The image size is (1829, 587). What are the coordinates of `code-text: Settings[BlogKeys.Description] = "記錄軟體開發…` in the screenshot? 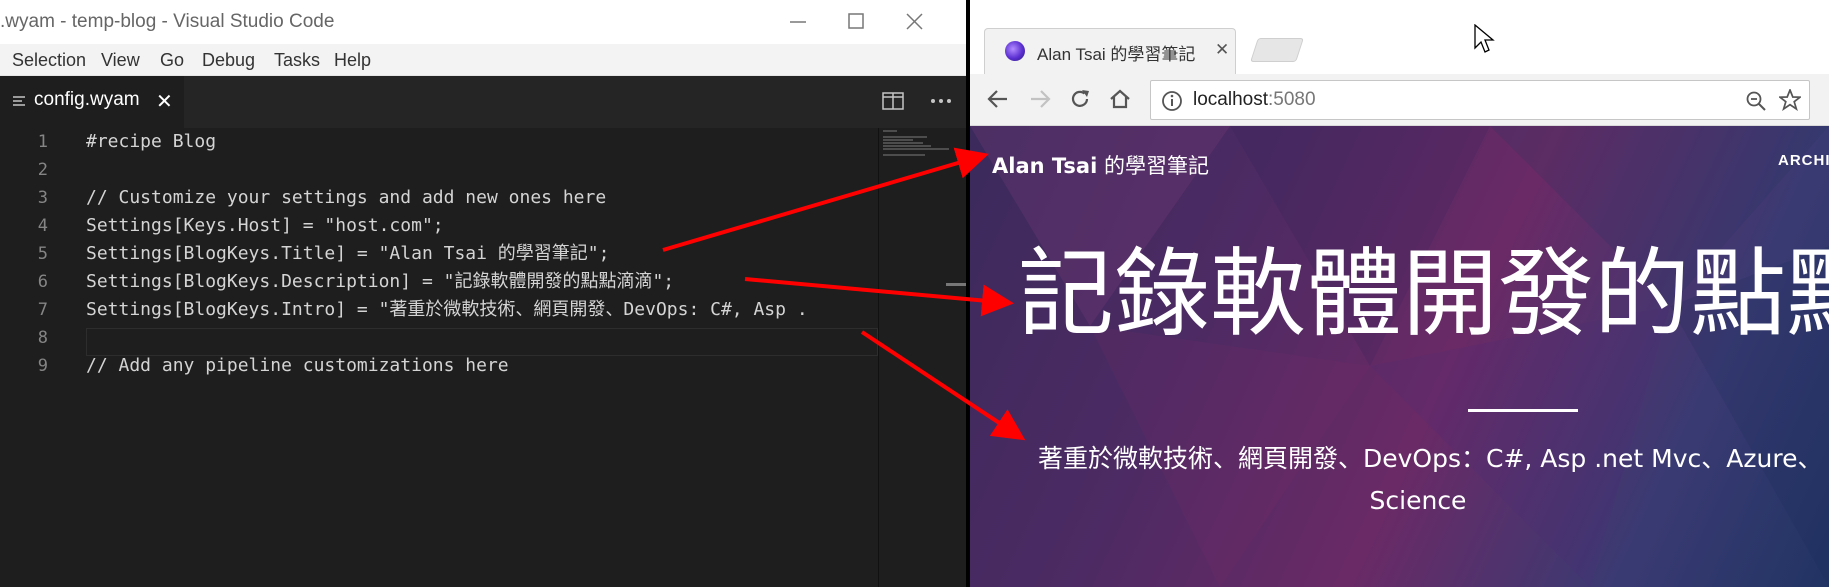 It's located at (380, 281).